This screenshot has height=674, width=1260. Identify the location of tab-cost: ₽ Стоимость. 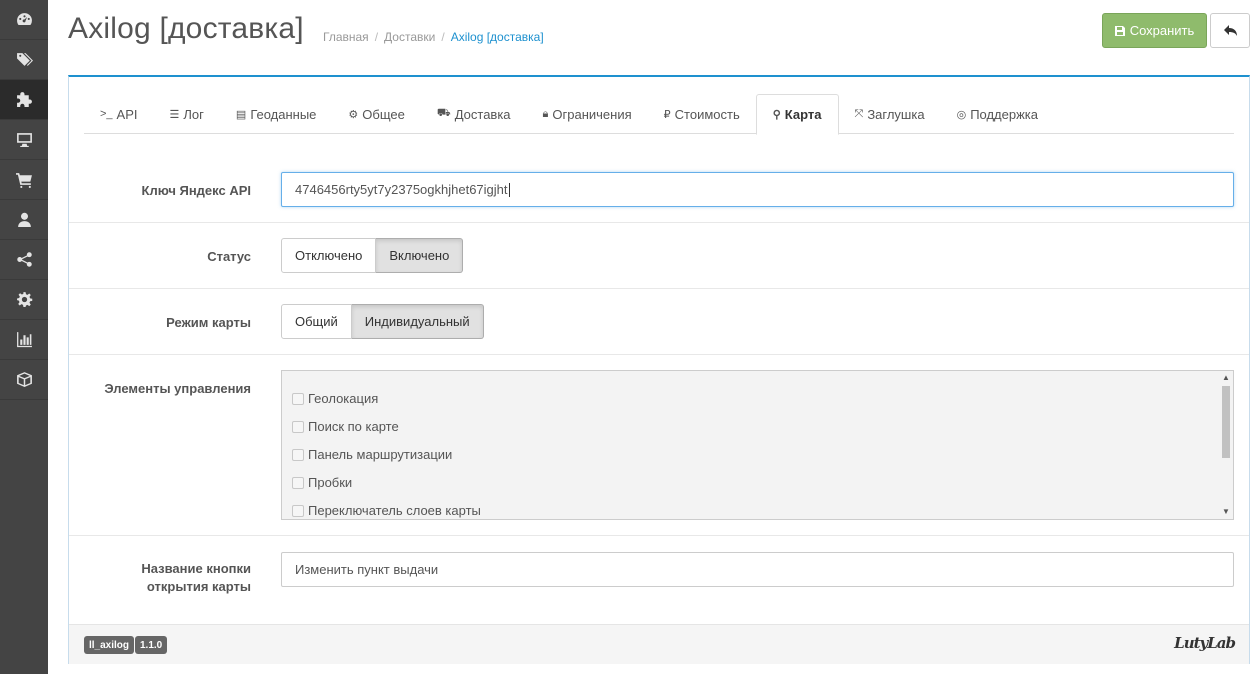
(702, 114).